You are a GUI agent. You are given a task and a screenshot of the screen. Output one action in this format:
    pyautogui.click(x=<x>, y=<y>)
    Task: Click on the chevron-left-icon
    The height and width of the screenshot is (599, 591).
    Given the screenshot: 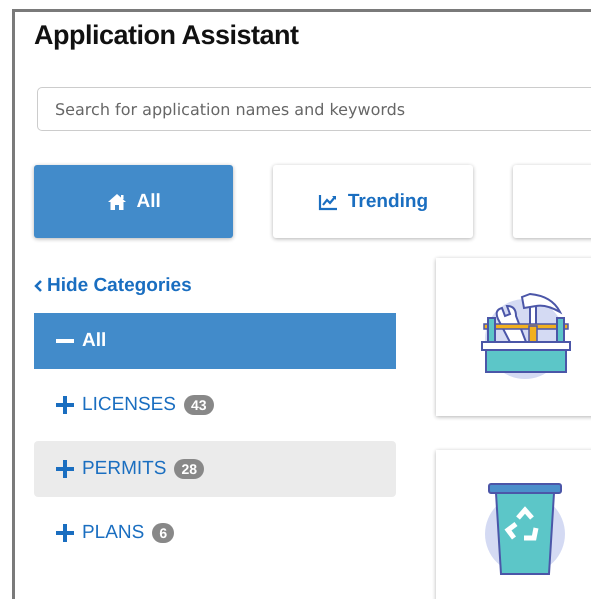 What is the action you would take?
    pyautogui.click(x=38, y=286)
    